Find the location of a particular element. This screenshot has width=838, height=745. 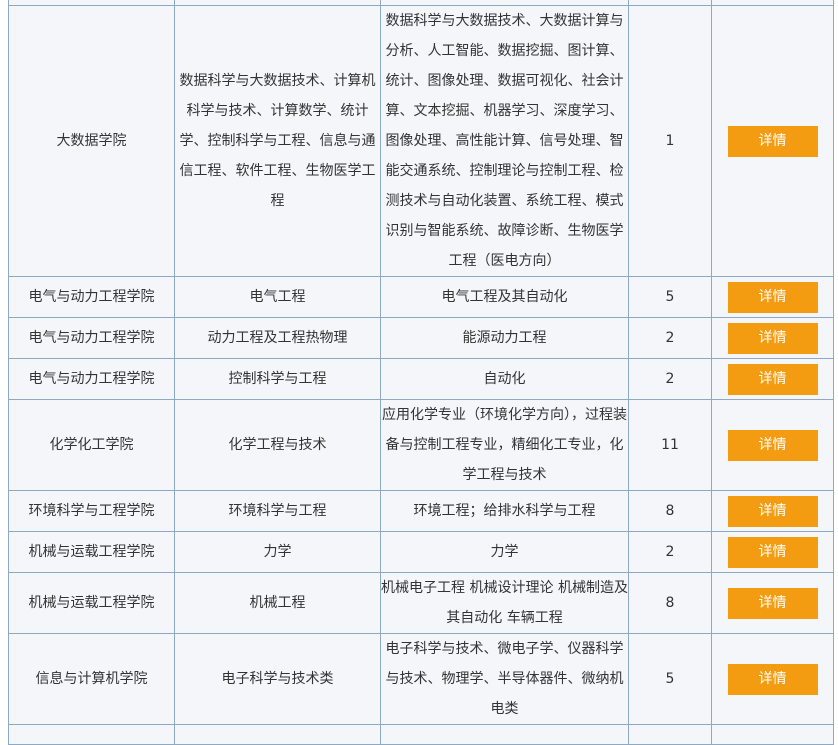

discipline-cell: 动力工程及工程热物理 is located at coordinates (277, 338).